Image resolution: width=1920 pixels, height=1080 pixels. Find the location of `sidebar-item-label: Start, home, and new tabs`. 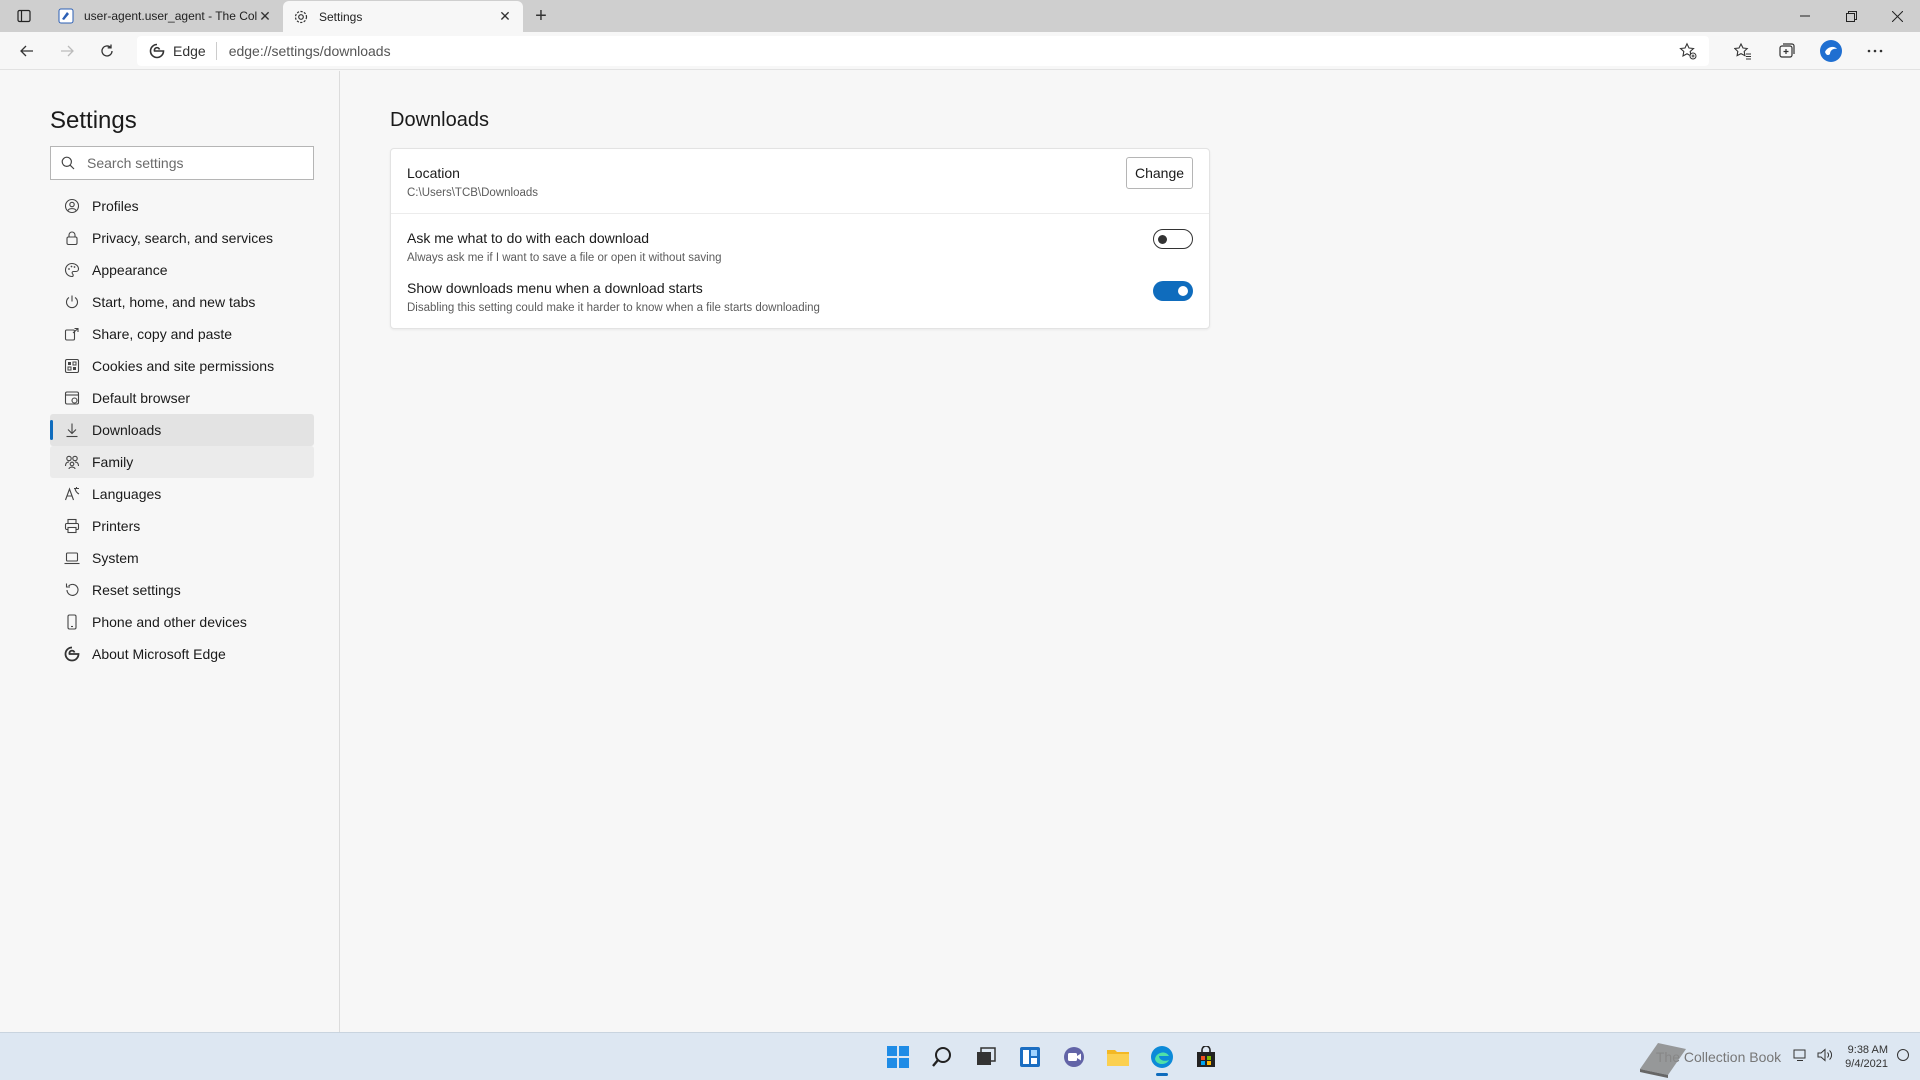

sidebar-item-label: Start, home, and new tabs is located at coordinates (174, 302).